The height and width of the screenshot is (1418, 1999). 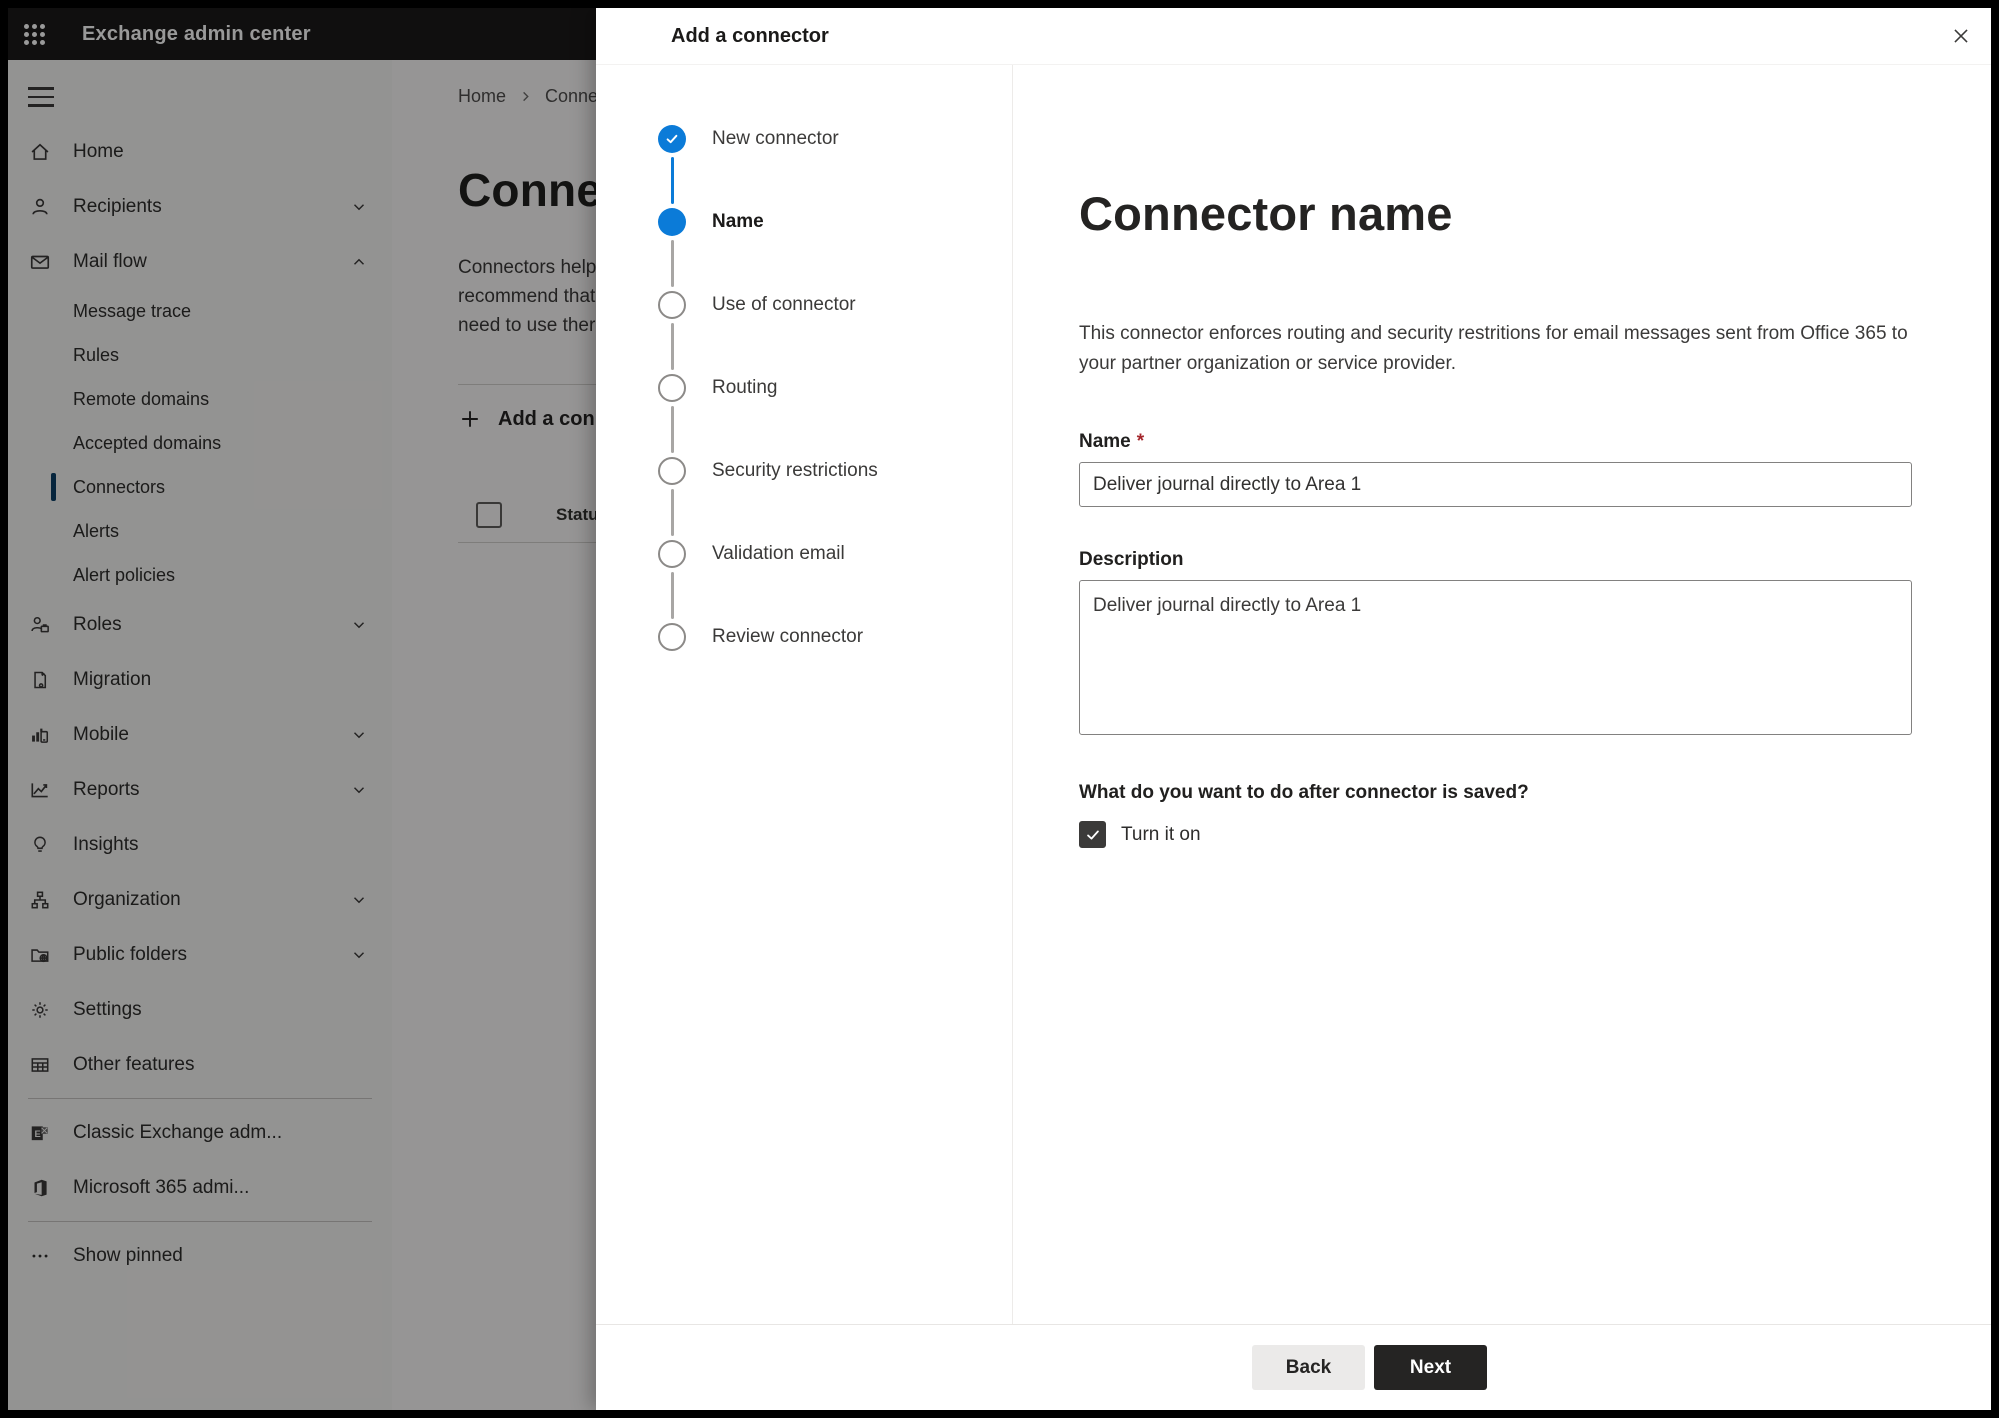 I want to click on name-field-label: Name *, so click(x=1495, y=442).